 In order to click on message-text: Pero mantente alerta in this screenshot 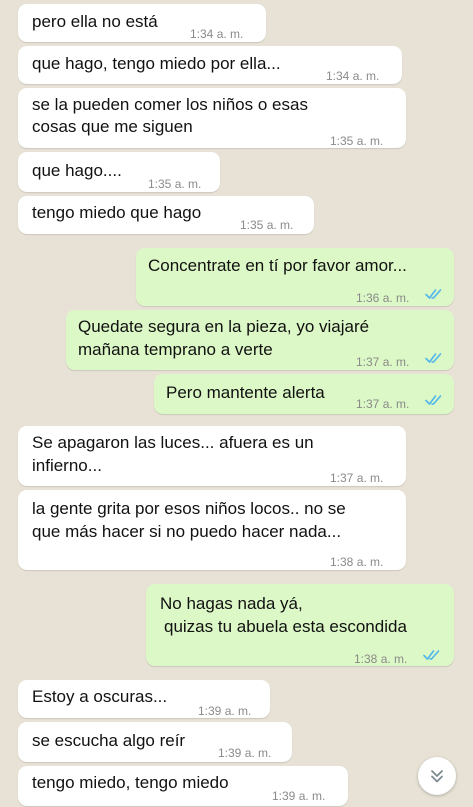, I will do `click(245, 392)`.